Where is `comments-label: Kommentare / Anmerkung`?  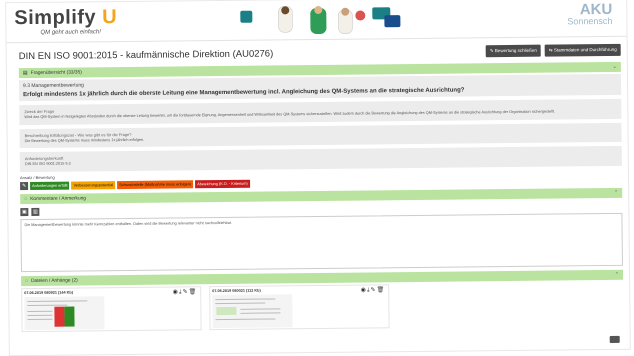
comments-label: Kommentare / Anmerkung is located at coordinates (58, 198).